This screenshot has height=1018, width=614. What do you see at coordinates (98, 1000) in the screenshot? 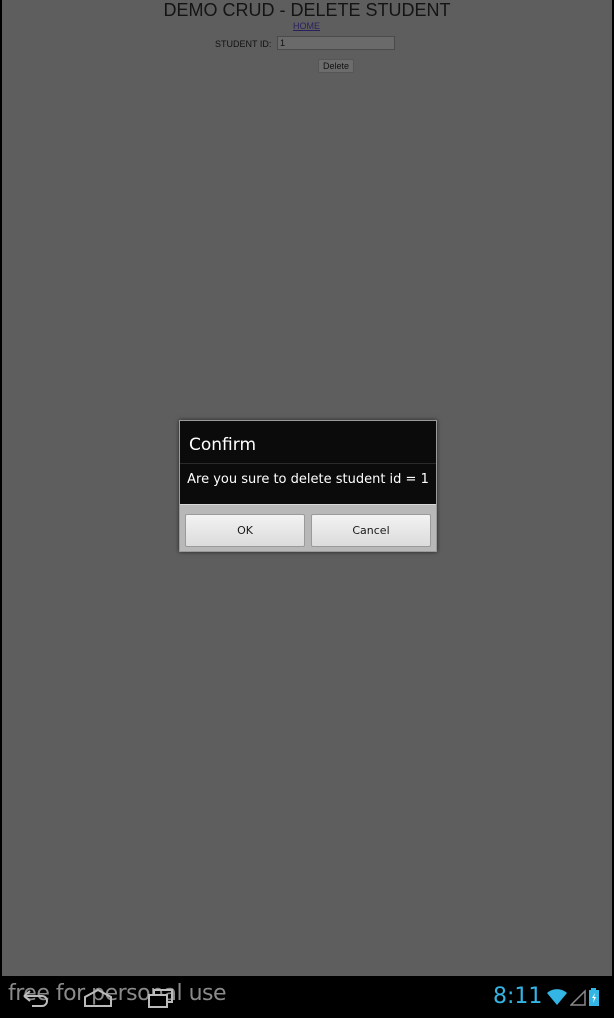
I see `home-icon` at bounding box center [98, 1000].